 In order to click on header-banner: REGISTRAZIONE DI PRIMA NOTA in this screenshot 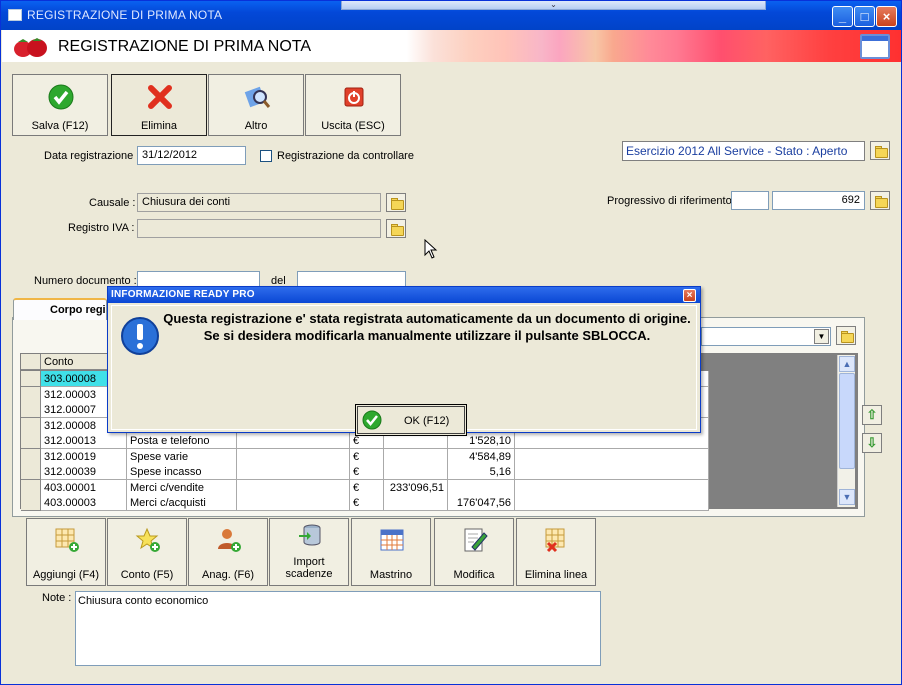, I will do `click(451, 46)`.